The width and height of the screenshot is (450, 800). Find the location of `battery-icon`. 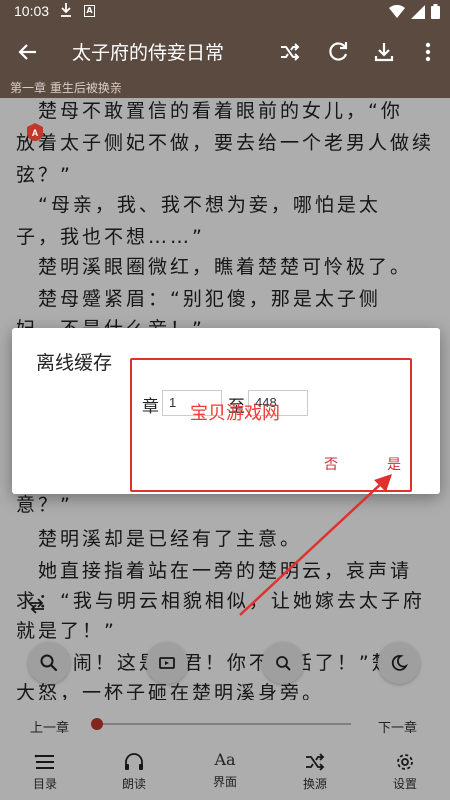

battery-icon is located at coordinates (435, 11).